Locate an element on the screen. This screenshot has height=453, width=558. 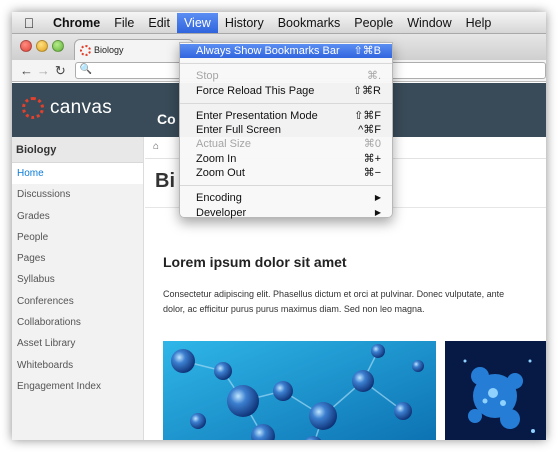
menu-item-stop: Stop ⌘. is located at coordinates (286, 76).